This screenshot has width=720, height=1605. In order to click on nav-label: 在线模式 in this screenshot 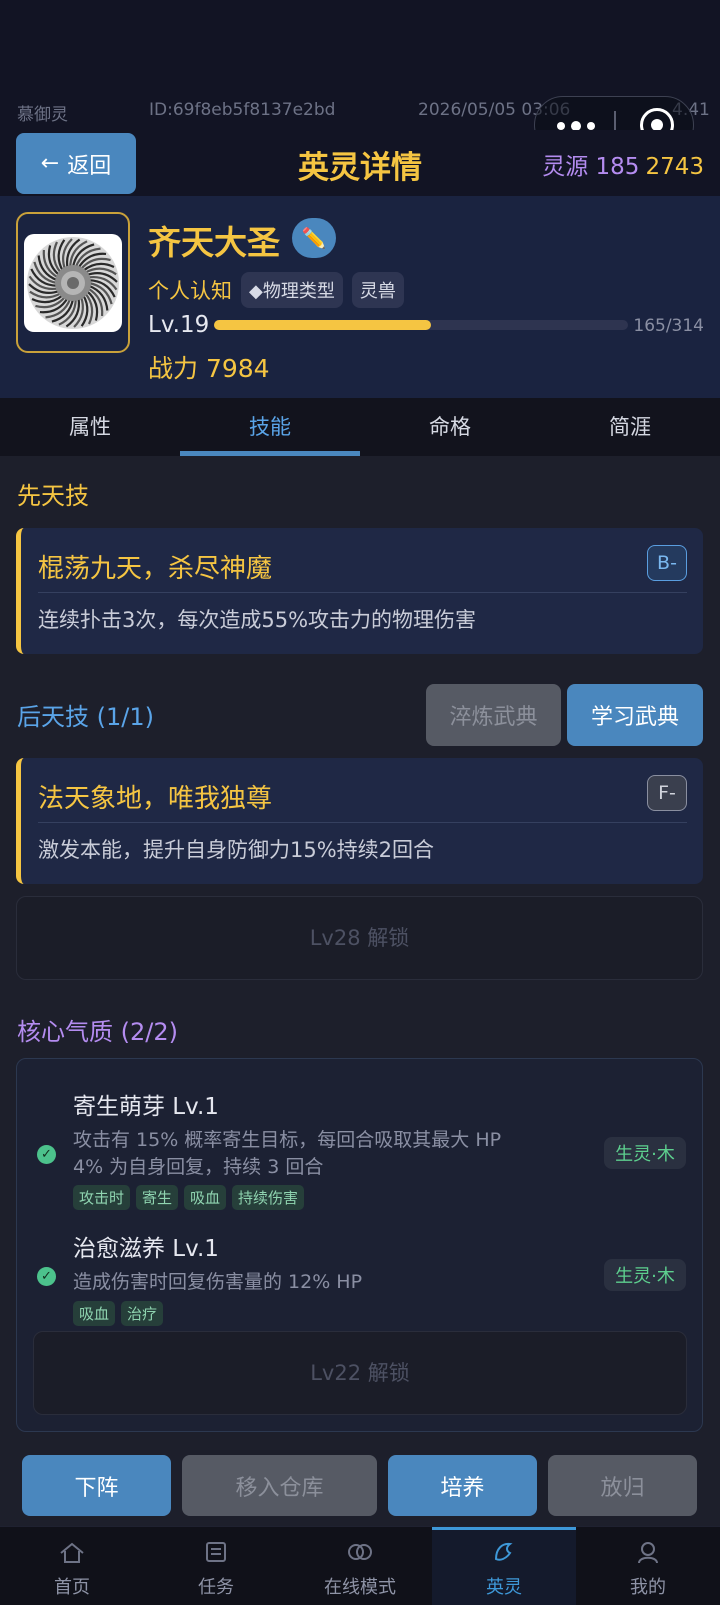, I will do `click(360, 1587)`.